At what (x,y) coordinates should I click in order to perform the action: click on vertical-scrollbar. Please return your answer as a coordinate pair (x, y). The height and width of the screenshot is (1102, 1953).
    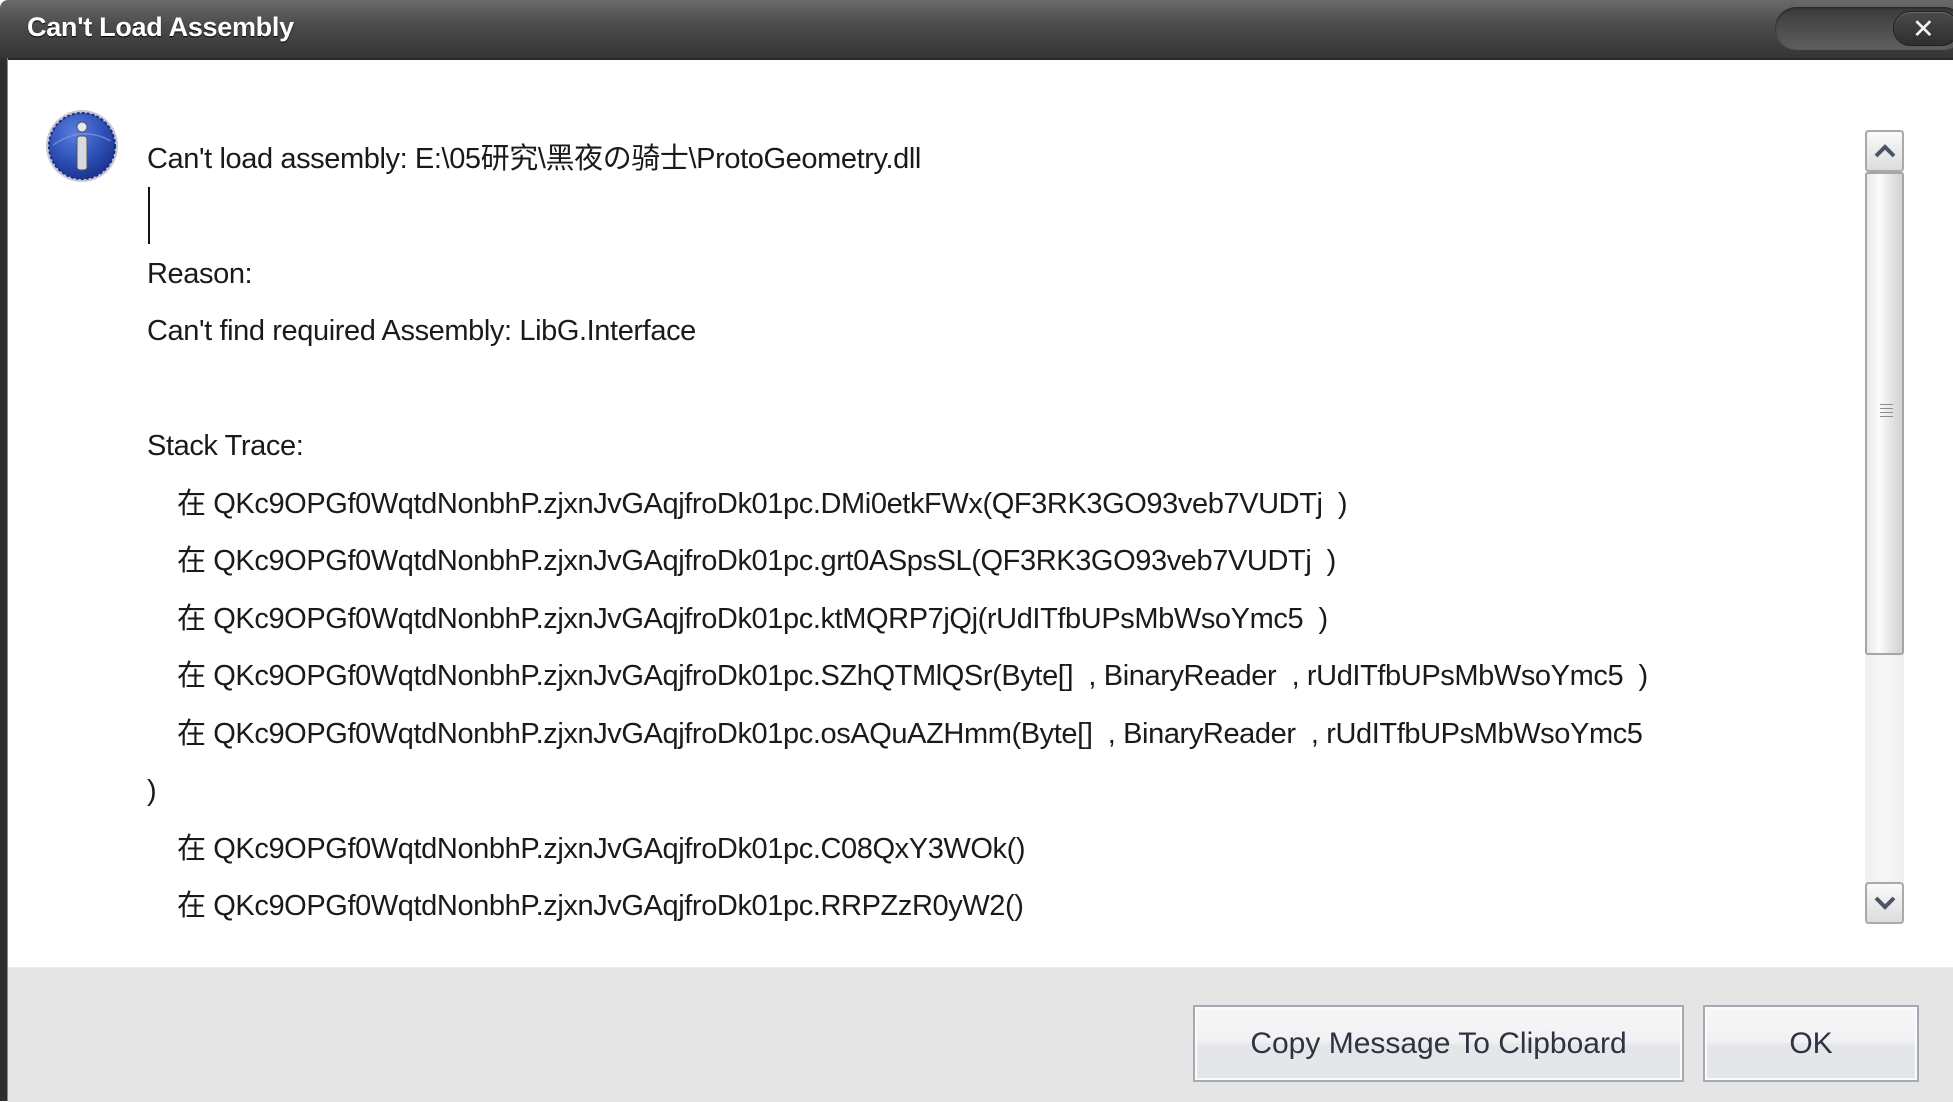
    Looking at the image, I should click on (1884, 527).